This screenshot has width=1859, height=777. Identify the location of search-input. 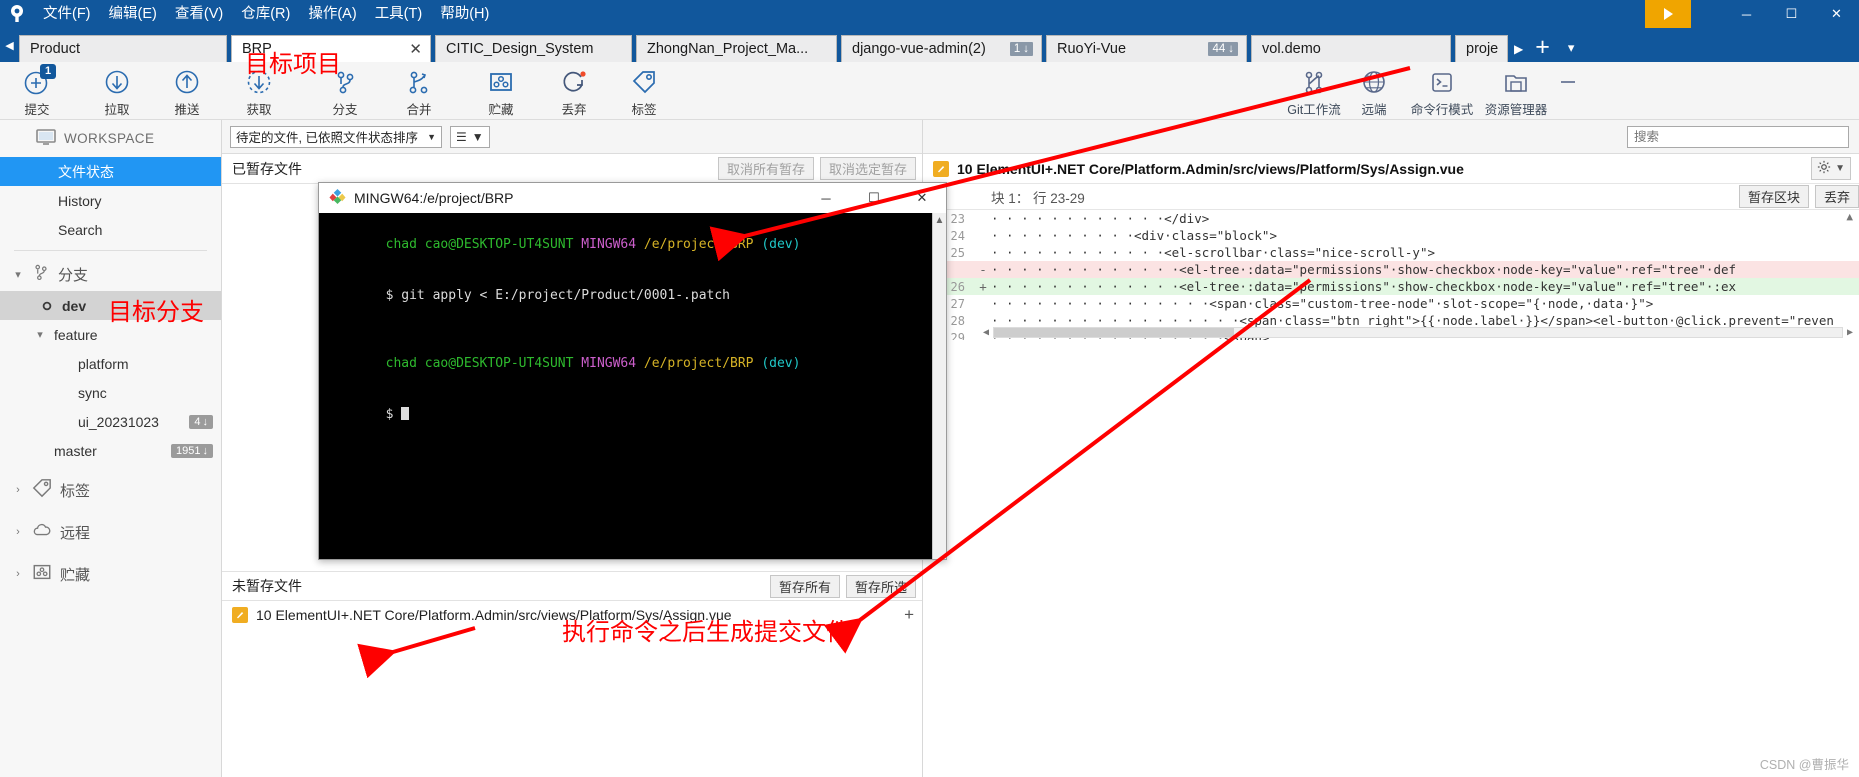
(1738, 136).